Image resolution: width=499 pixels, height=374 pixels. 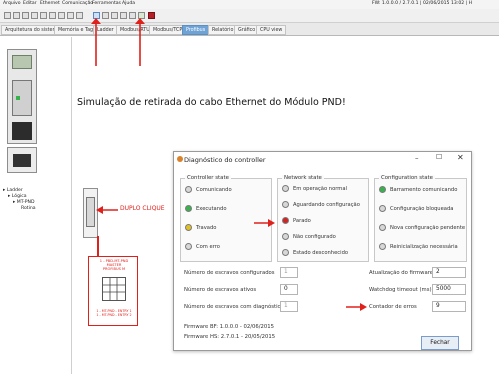 I want to click on firmware-bf: Firmware BF: 1.0.0.0 - 02/06/2015, so click(x=229, y=327).